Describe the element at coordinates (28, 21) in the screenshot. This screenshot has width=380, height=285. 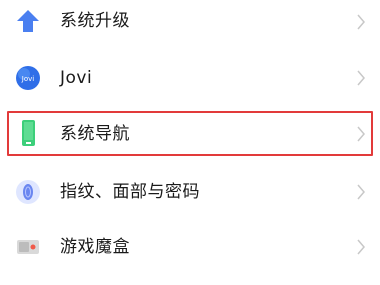
I see `arrow-up-icon` at that location.